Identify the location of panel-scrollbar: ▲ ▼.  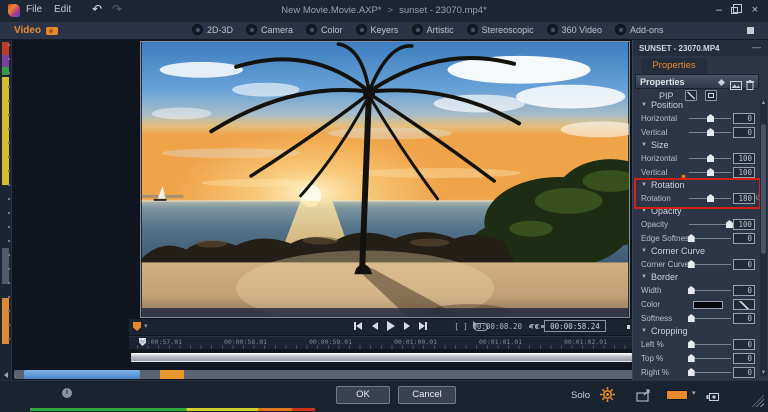
(763, 238).